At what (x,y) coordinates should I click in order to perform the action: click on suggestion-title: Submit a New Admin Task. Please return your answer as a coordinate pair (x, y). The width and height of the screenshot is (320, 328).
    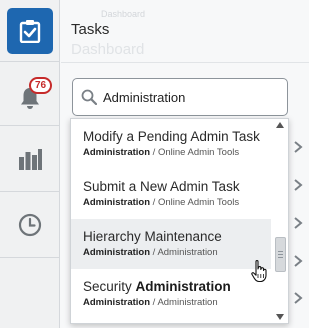
    Looking at the image, I should click on (161, 186).